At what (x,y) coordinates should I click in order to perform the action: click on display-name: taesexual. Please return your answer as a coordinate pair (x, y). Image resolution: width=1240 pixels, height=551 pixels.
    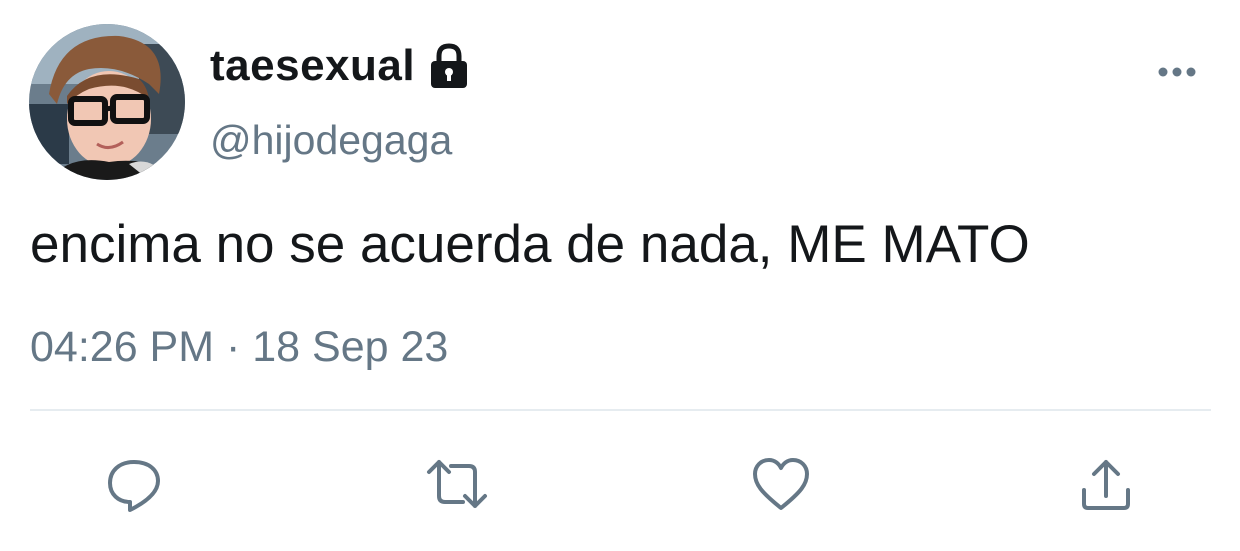
    Looking at the image, I should click on (312, 66).